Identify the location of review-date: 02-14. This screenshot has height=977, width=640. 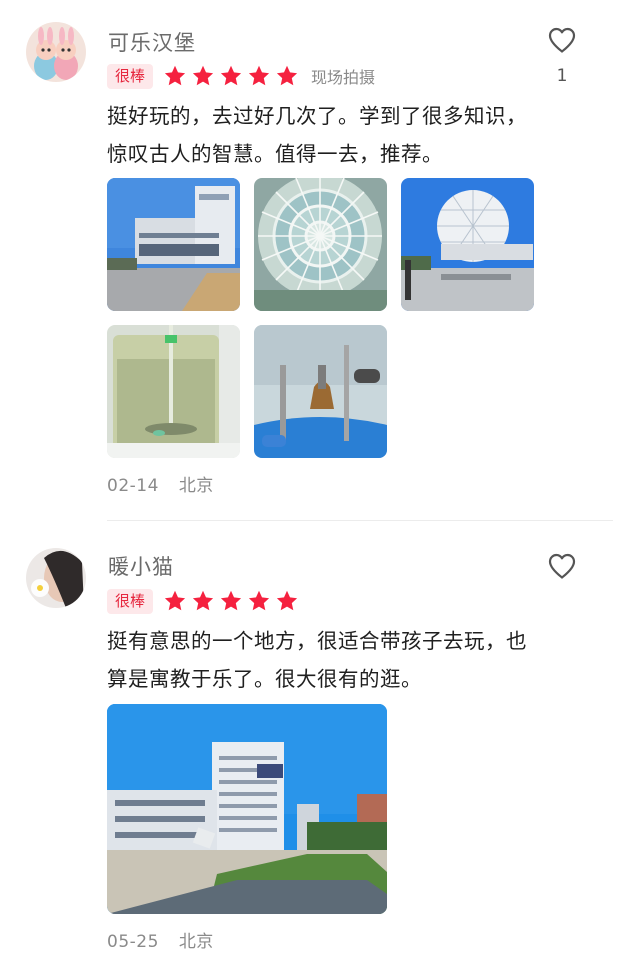
(133, 486).